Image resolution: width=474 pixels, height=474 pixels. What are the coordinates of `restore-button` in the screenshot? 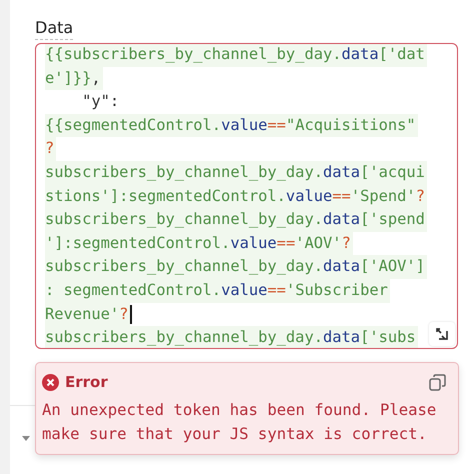 It's located at (442, 334).